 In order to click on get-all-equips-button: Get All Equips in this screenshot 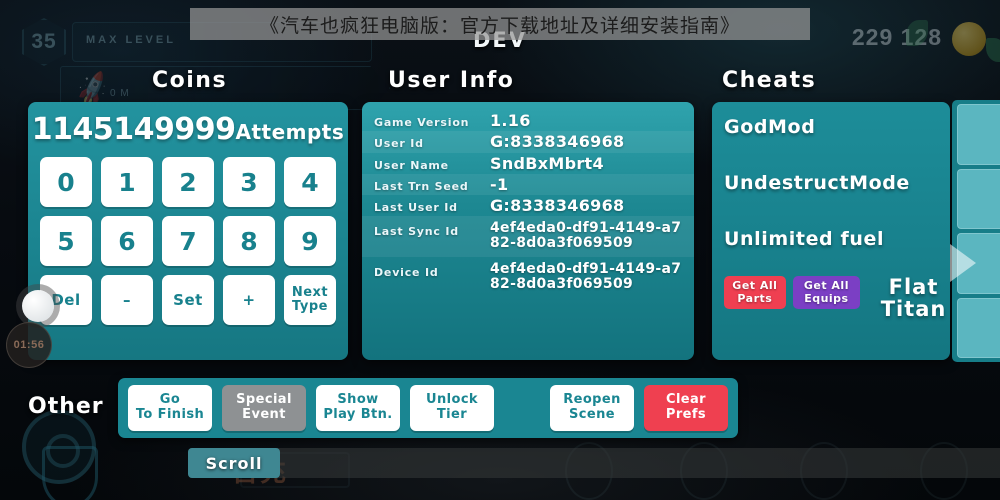, I will do `click(826, 293)`.